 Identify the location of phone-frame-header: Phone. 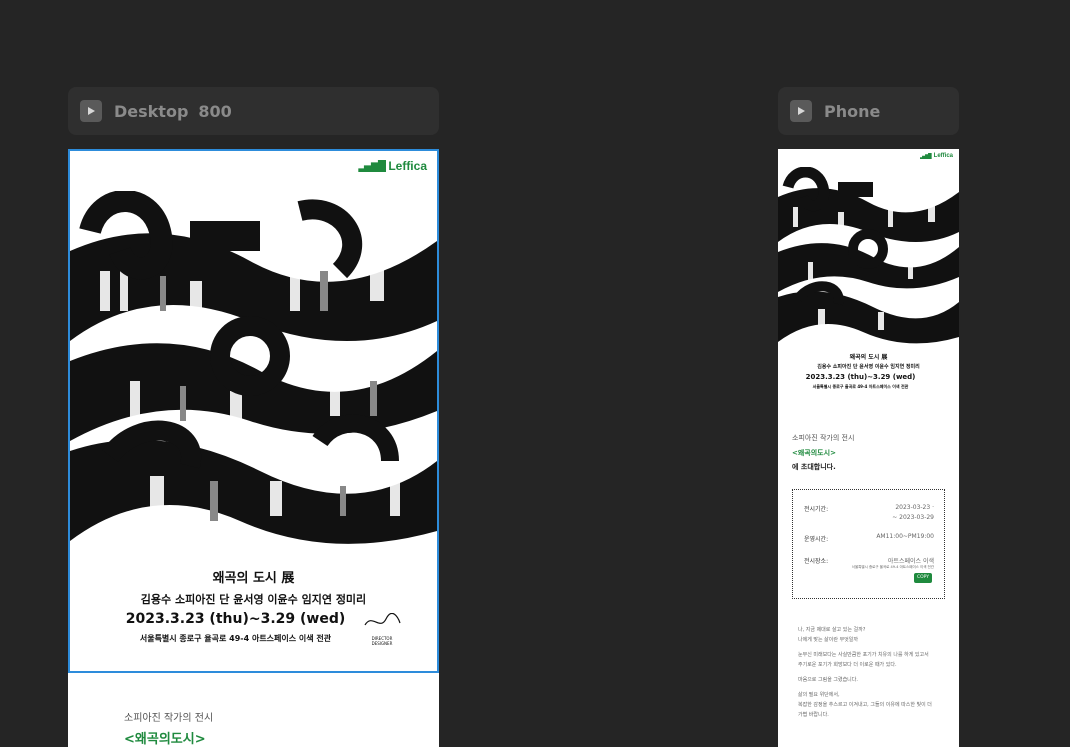
(868, 111).